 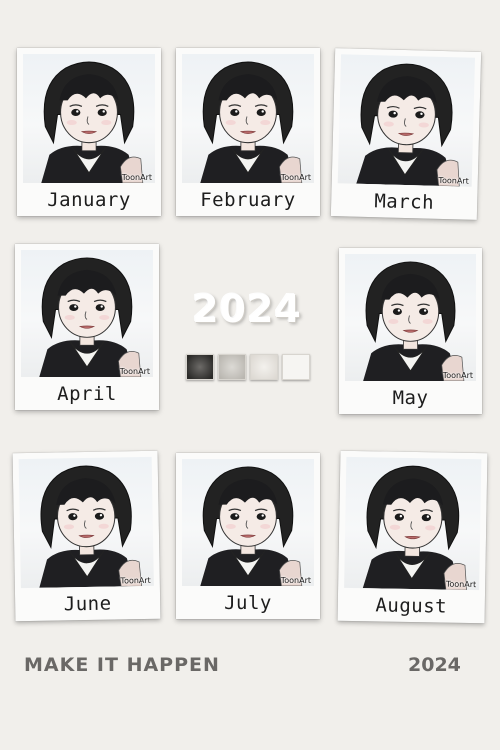 I want to click on photo-card-july: ToonArt July, so click(x=248, y=536).